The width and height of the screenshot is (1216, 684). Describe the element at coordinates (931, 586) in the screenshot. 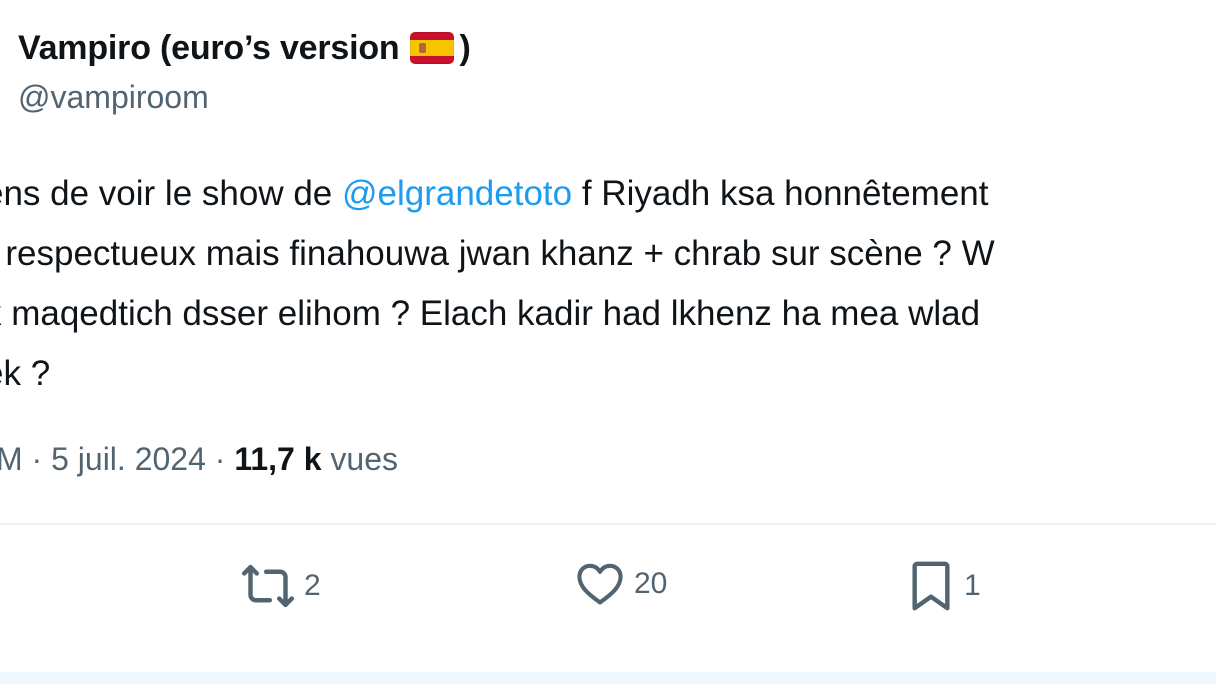

I see `bookmark-icon` at that location.